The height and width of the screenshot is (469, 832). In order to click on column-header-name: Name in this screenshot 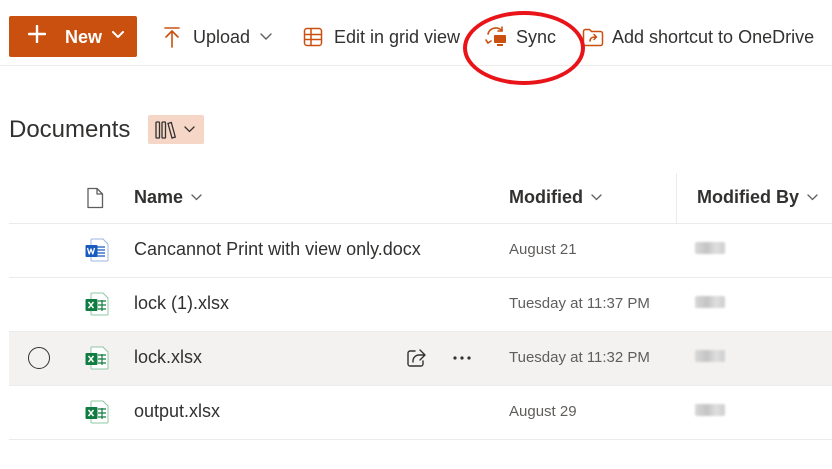, I will do `click(168, 197)`.